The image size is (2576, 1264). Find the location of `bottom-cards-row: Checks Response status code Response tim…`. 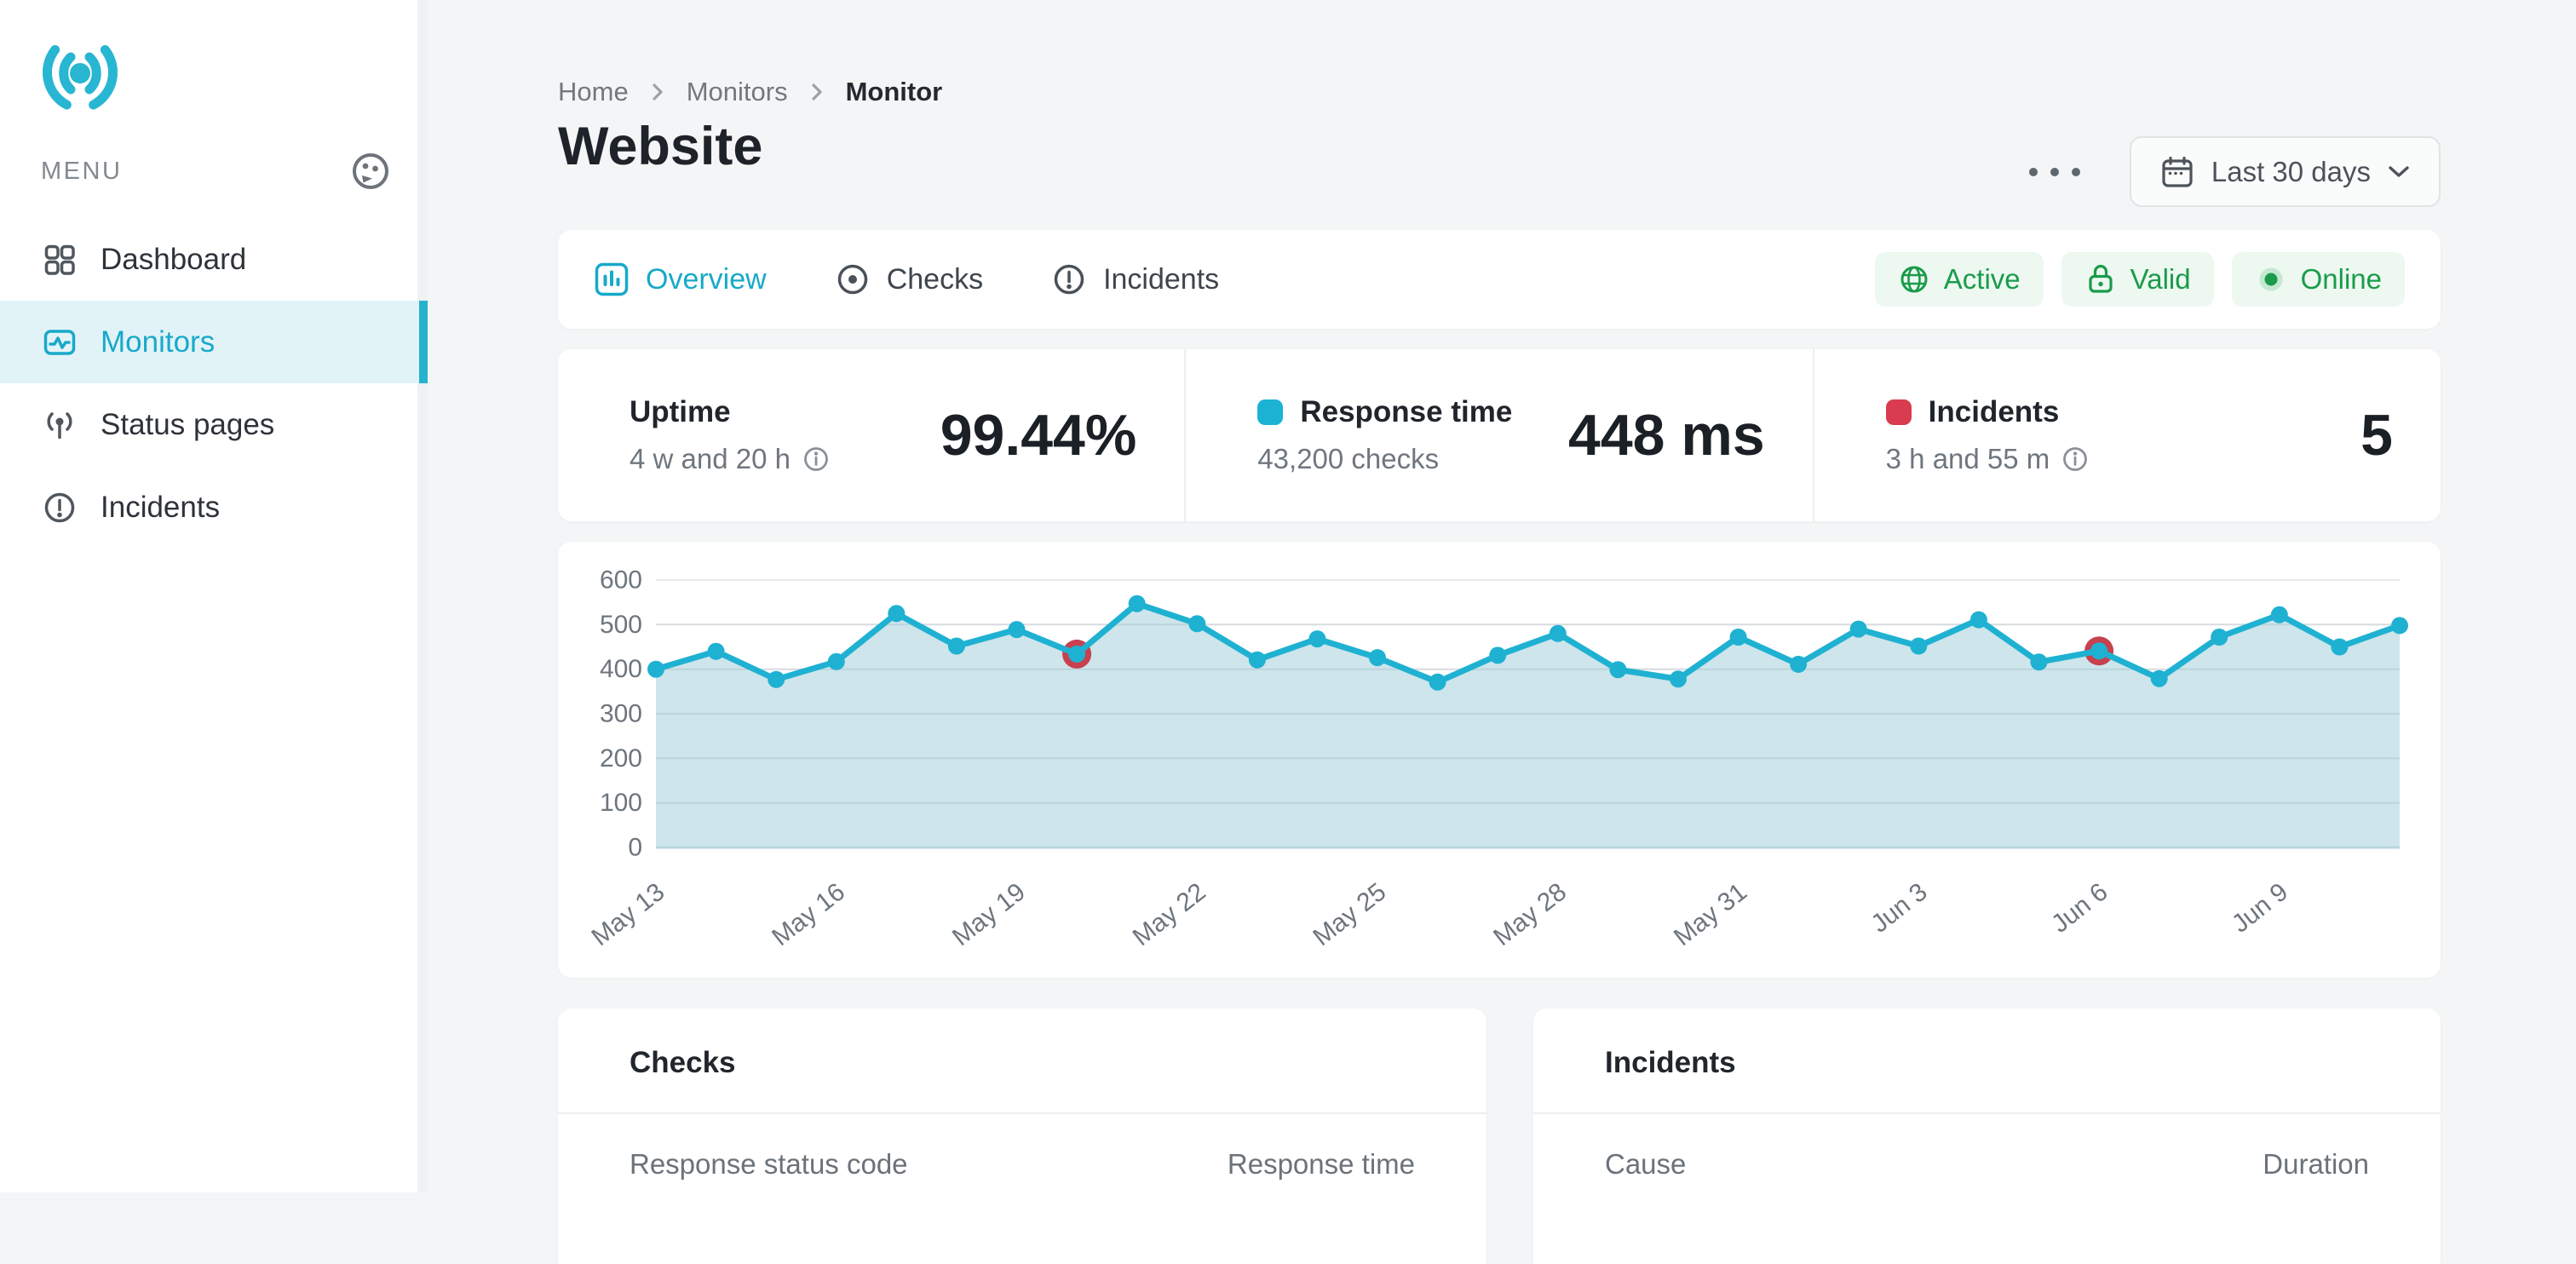

bottom-cards-row: Checks Response status code Response tim… is located at coordinates (1499, 1136).